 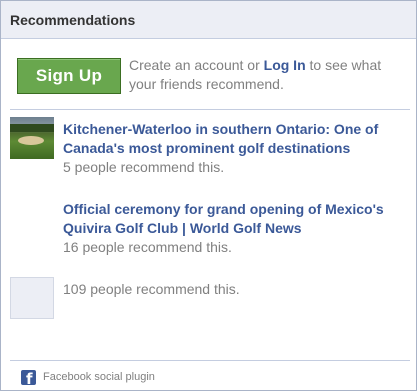 I want to click on log-in-link: Log In, so click(x=285, y=65).